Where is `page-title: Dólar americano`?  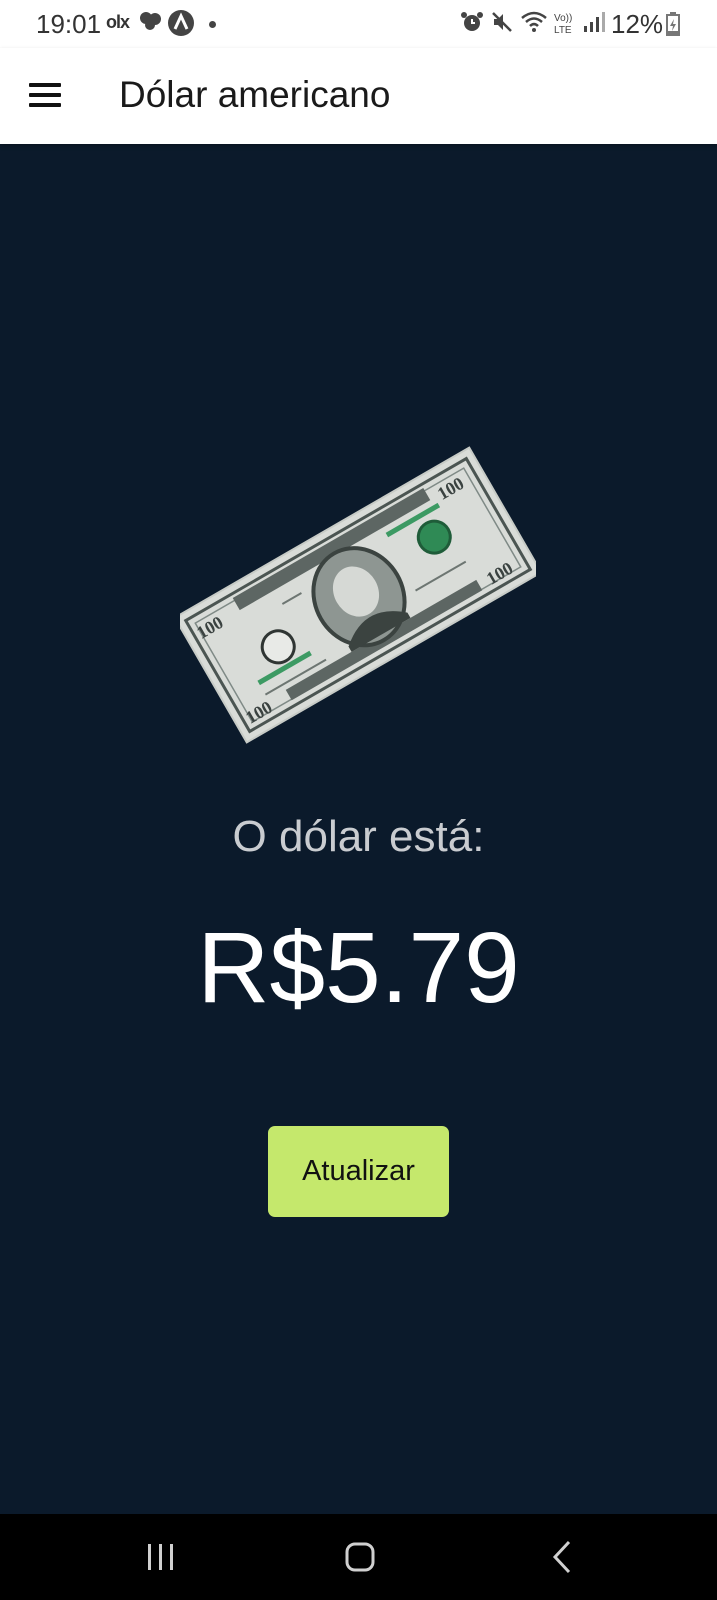 page-title: Dólar americano is located at coordinates (255, 94).